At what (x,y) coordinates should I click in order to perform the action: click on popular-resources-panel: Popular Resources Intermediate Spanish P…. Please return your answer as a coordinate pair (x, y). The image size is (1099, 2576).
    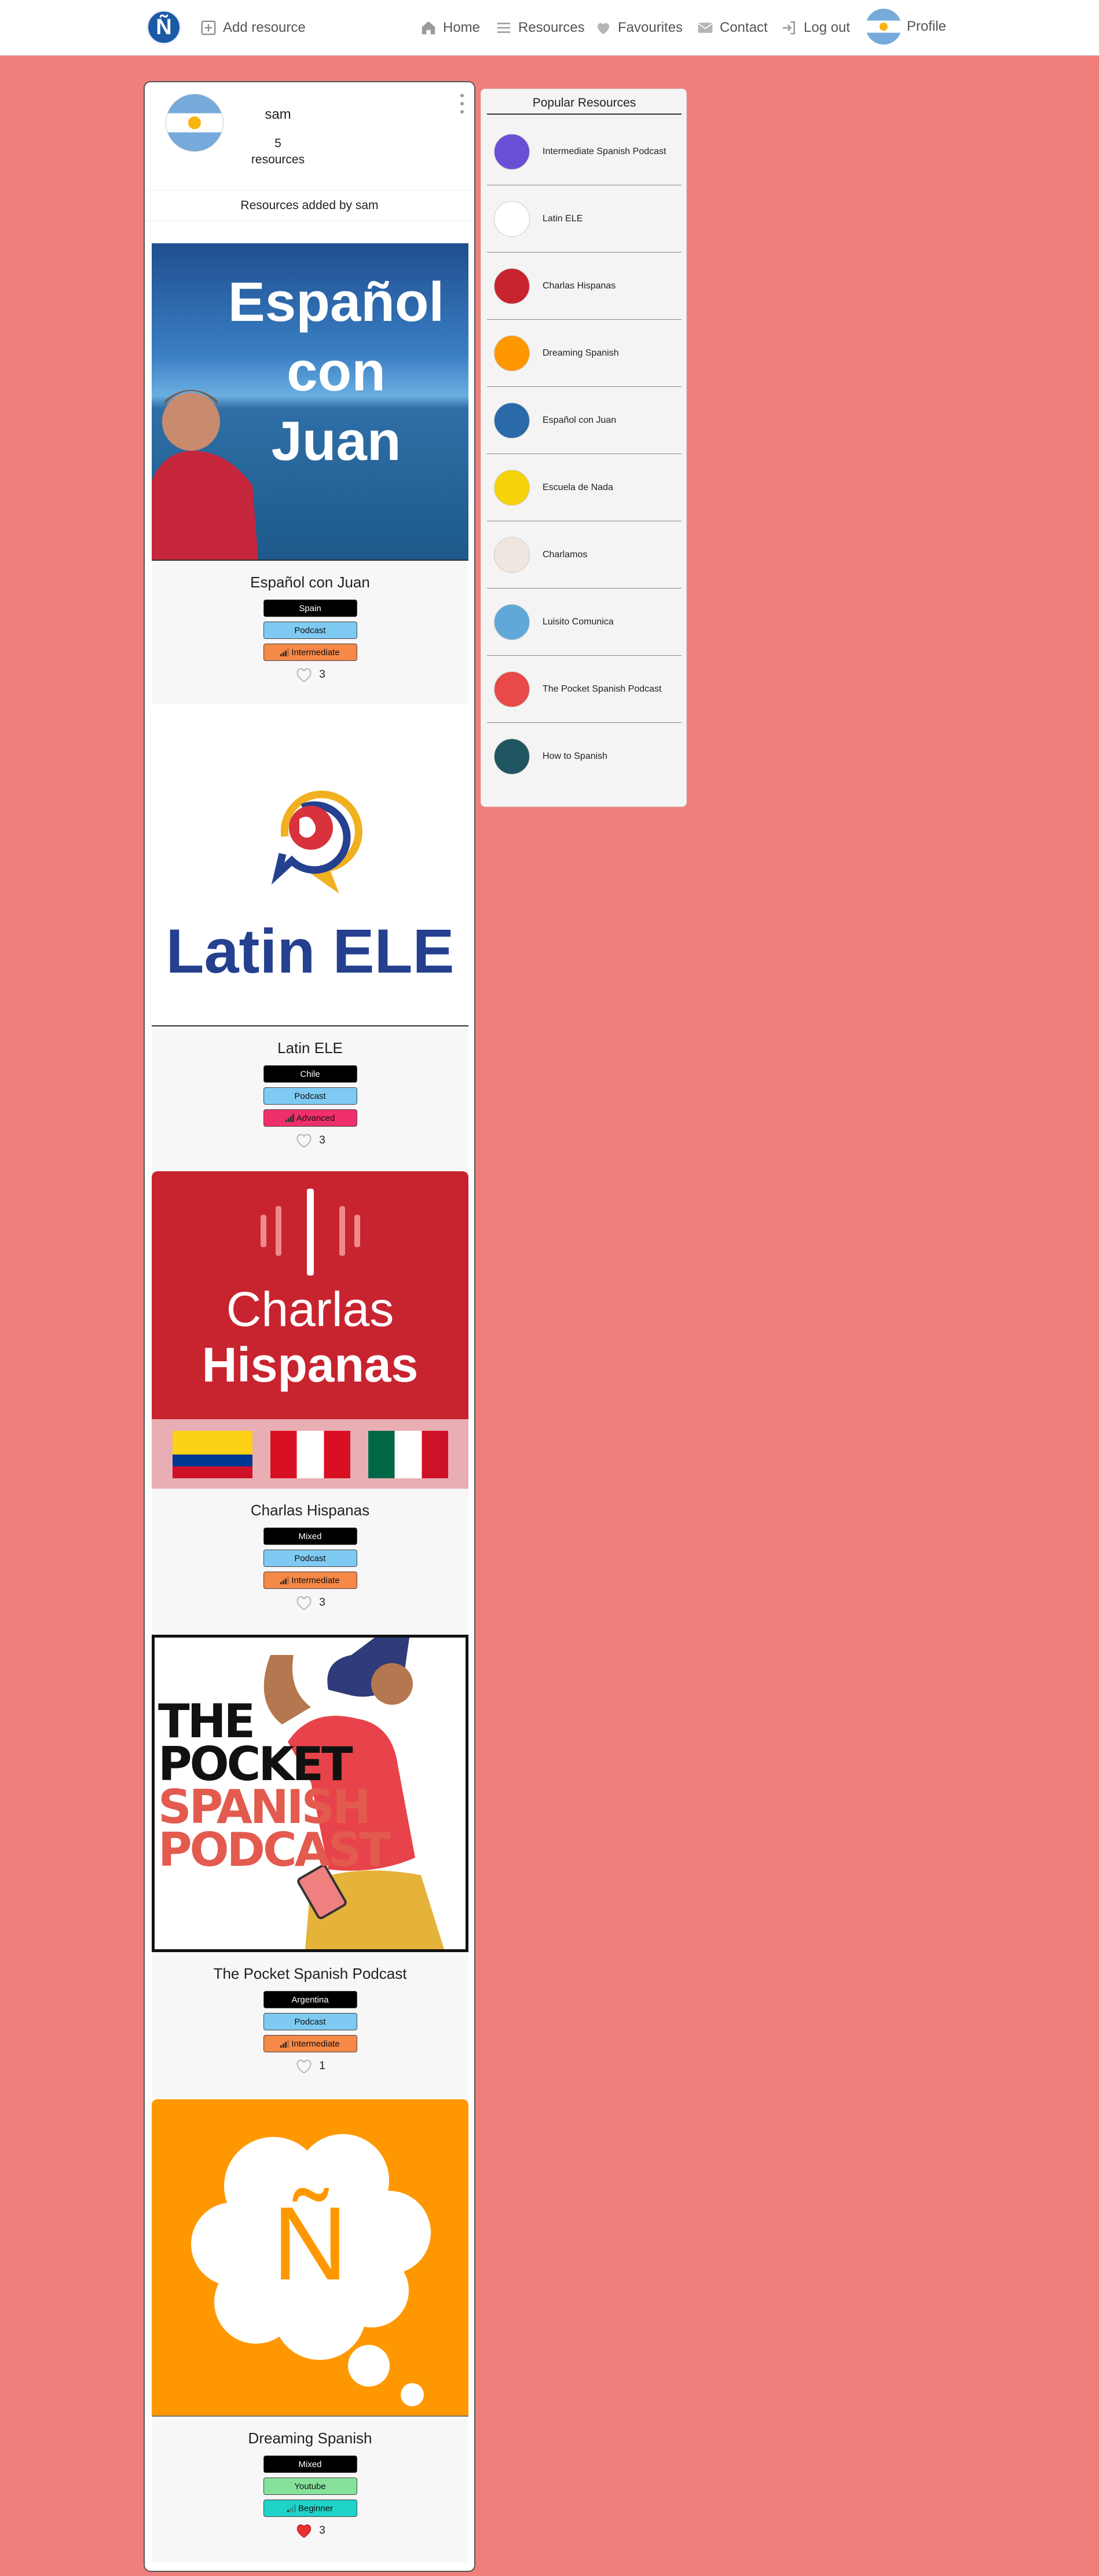
    Looking at the image, I should click on (584, 448).